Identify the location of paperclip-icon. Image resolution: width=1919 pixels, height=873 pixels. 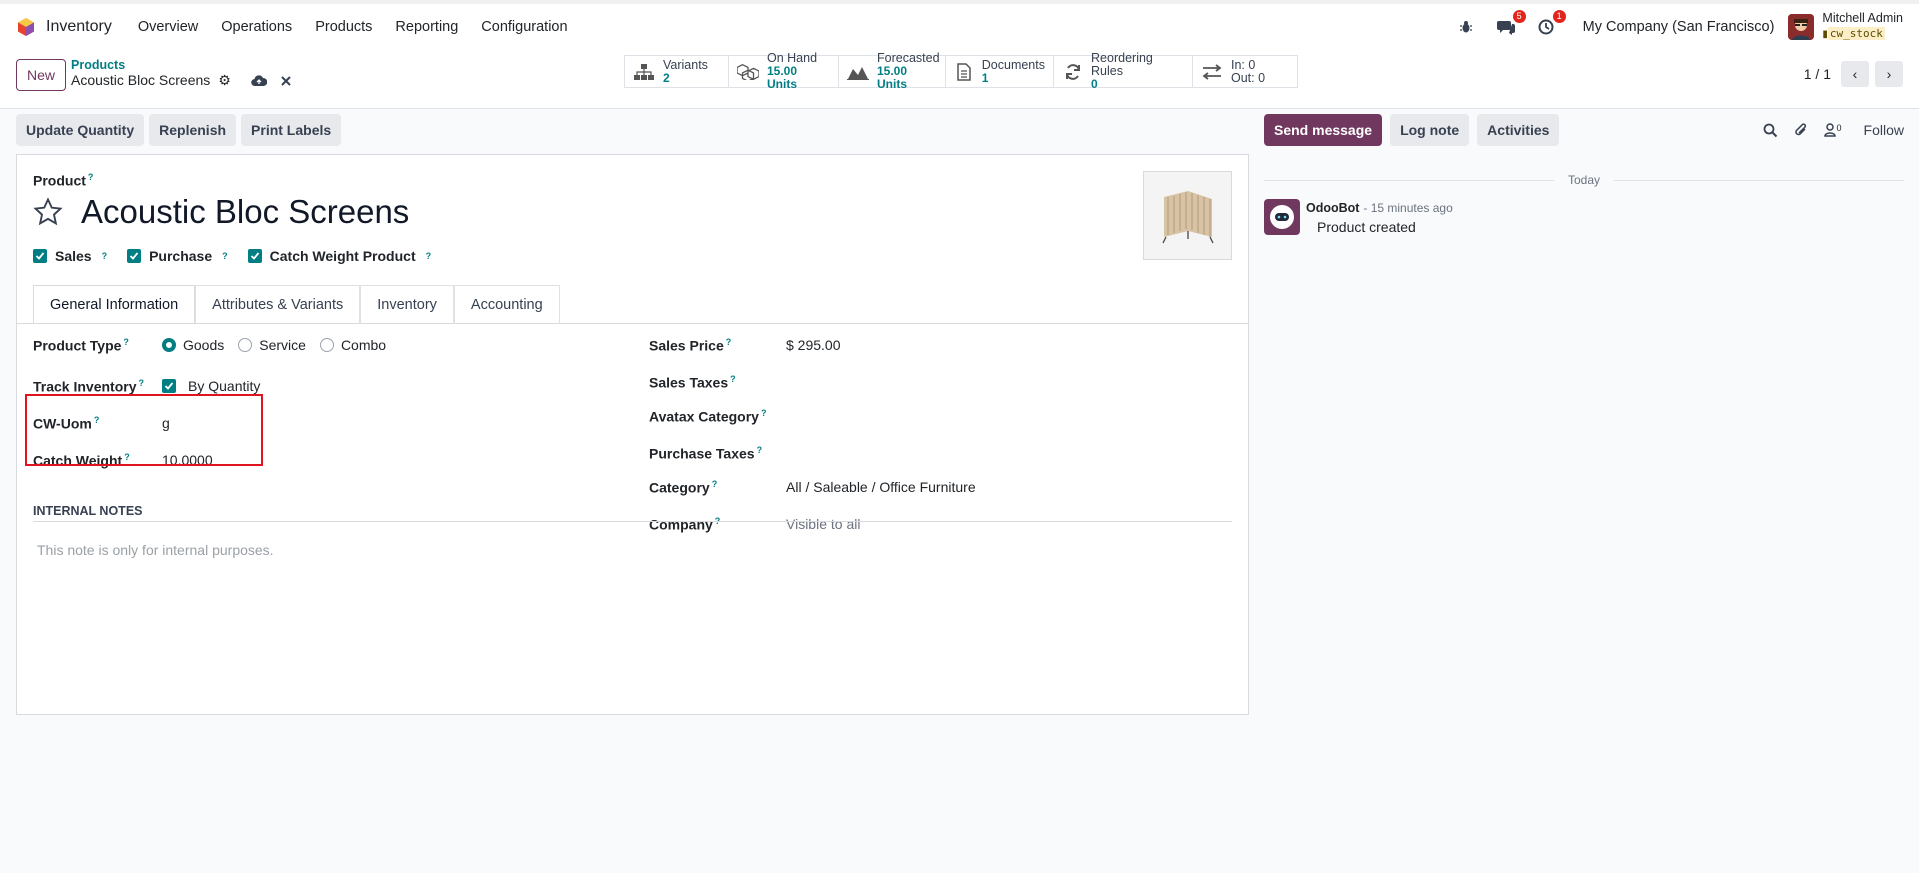
(1801, 130).